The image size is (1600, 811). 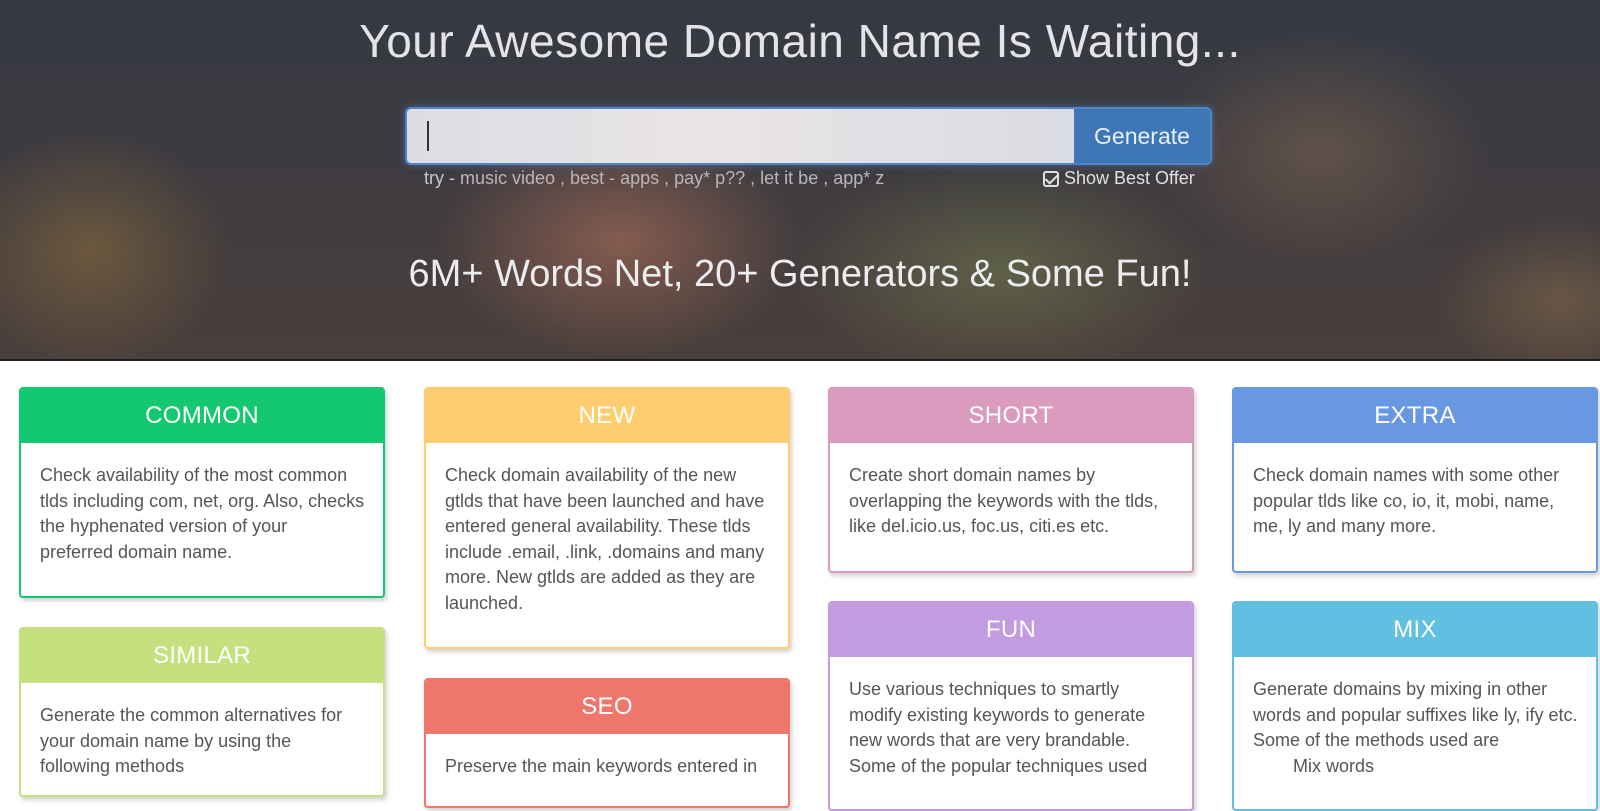 What do you see at coordinates (202, 416) in the screenshot?
I see `card-title: COMMON` at bounding box center [202, 416].